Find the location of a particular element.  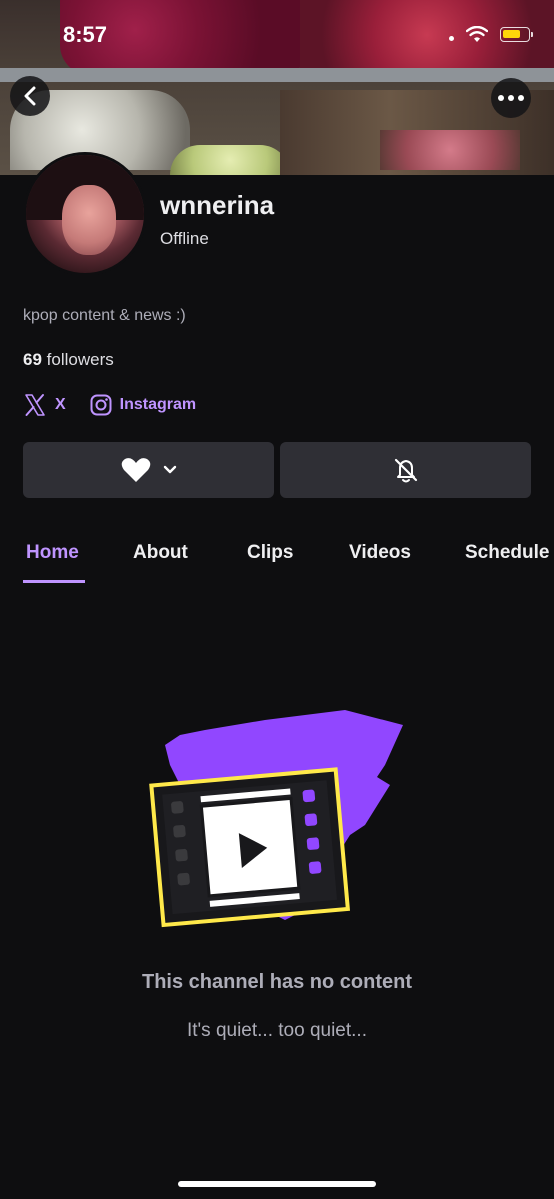

empty-state-title: This channel has no content is located at coordinates (277, 982).